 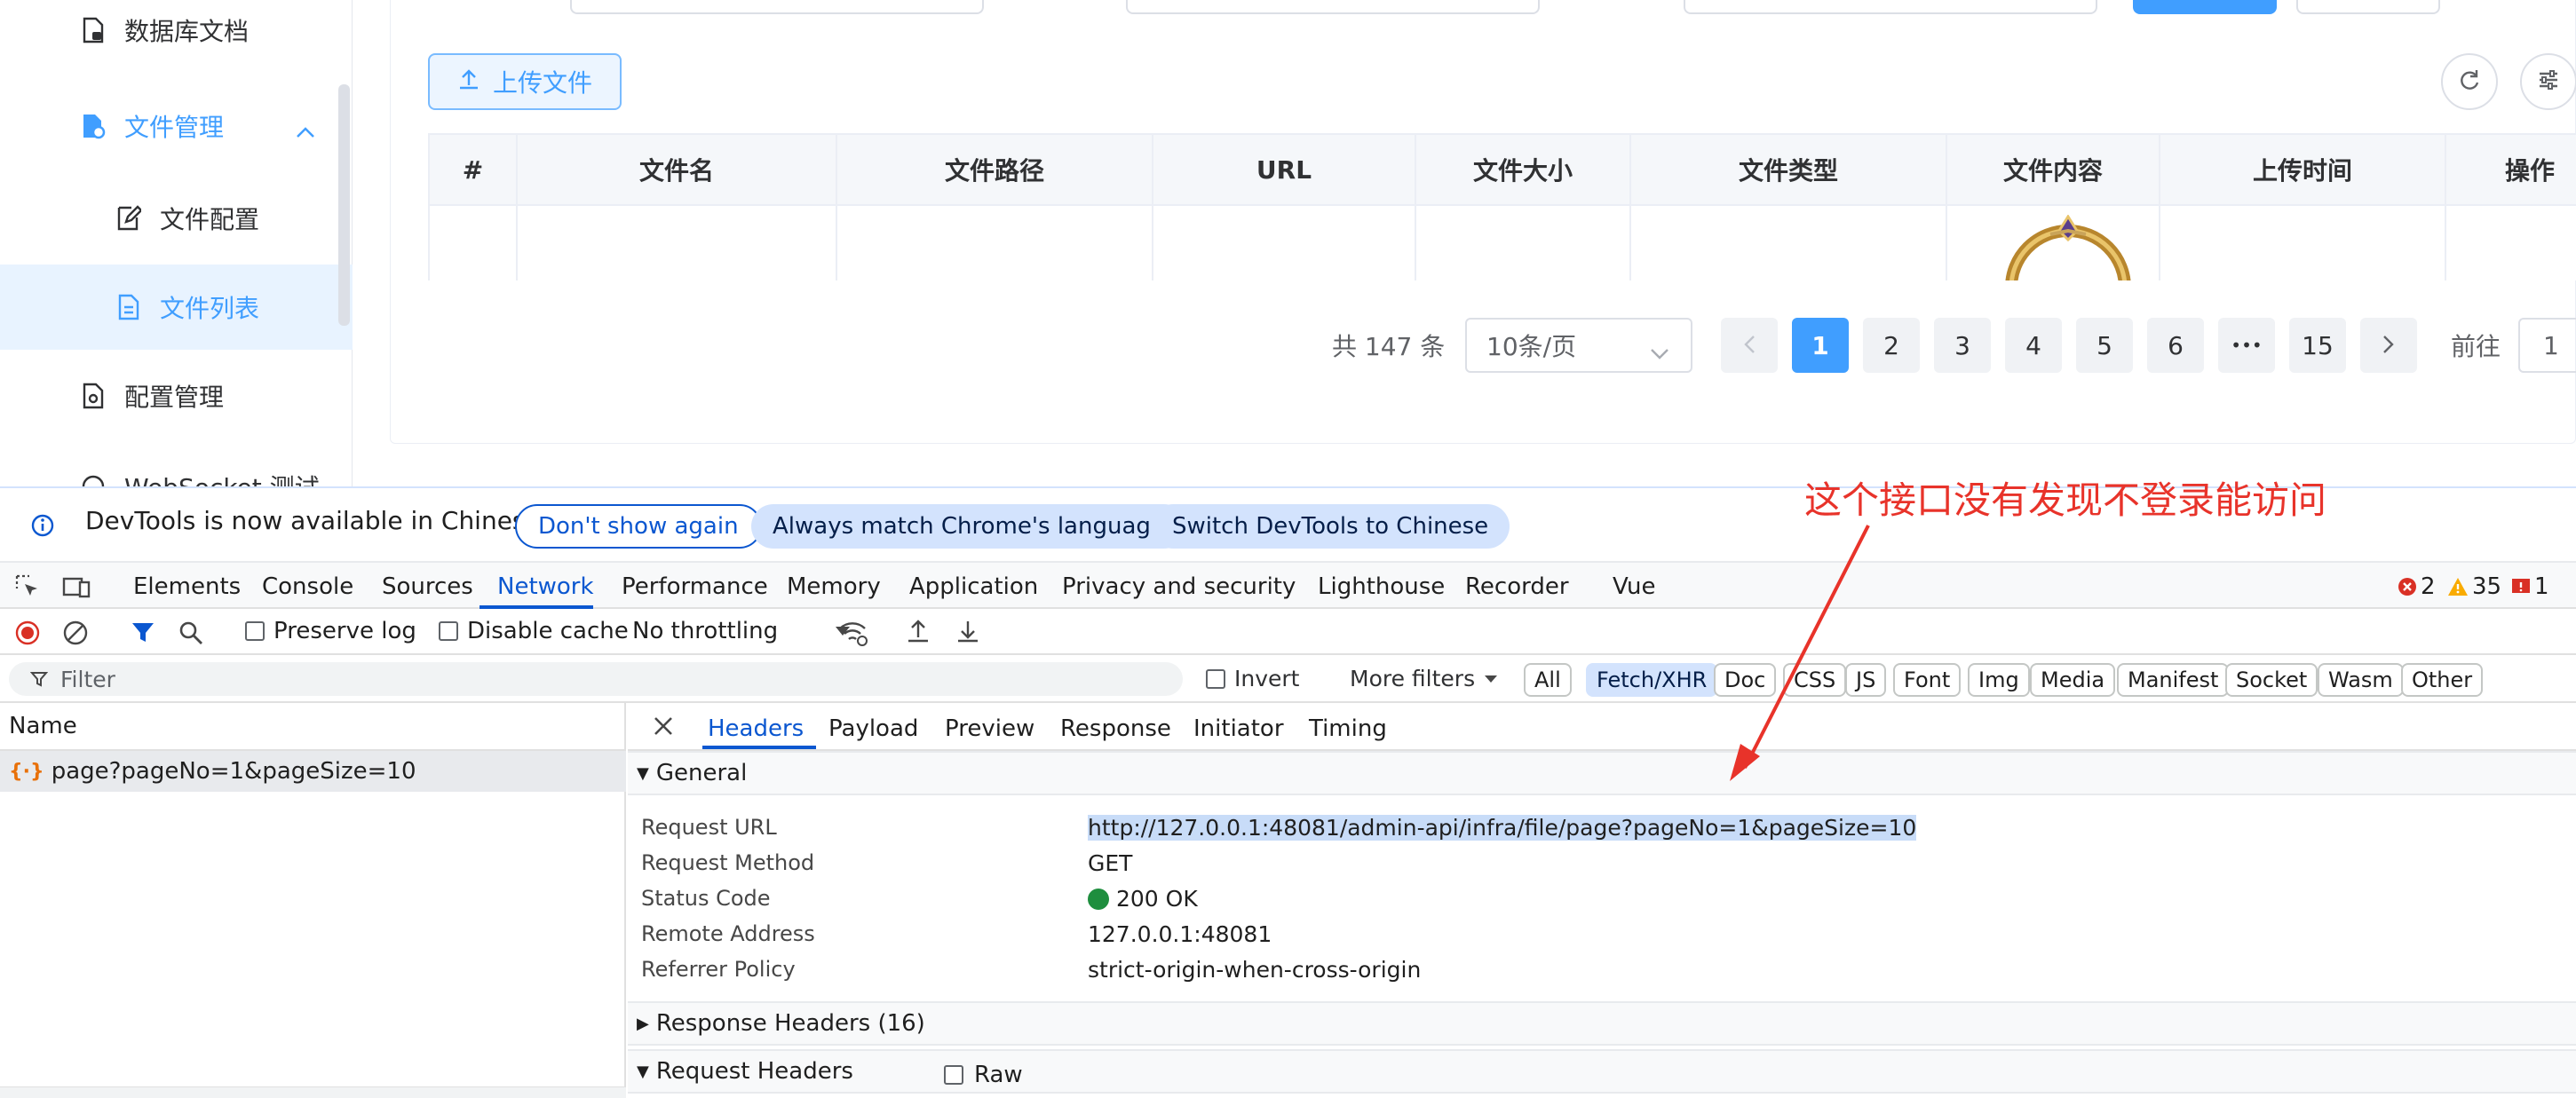 What do you see at coordinates (313, 1092) in the screenshot?
I see `request-list-scrollbar` at bounding box center [313, 1092].